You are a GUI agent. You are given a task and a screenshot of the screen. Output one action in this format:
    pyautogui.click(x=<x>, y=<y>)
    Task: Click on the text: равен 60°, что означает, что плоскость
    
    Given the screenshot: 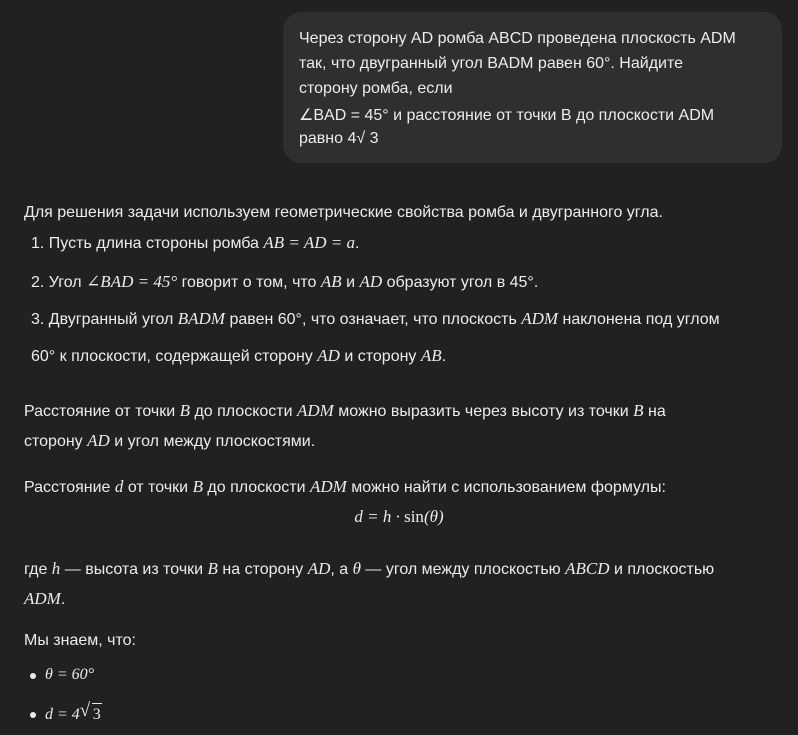 What is the action you would take?
    pyautogui.click(x=373, y=319)
    